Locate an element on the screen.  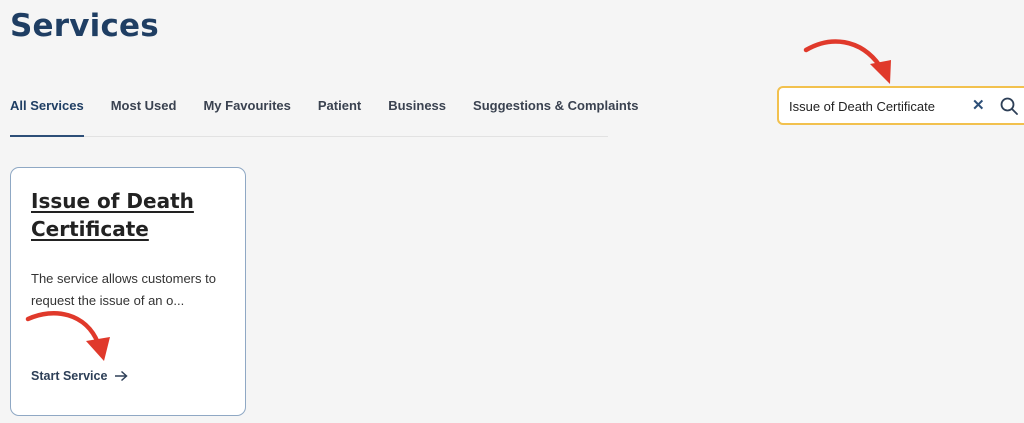
start-service-button: Start Service is located at coordinates (80, 376).